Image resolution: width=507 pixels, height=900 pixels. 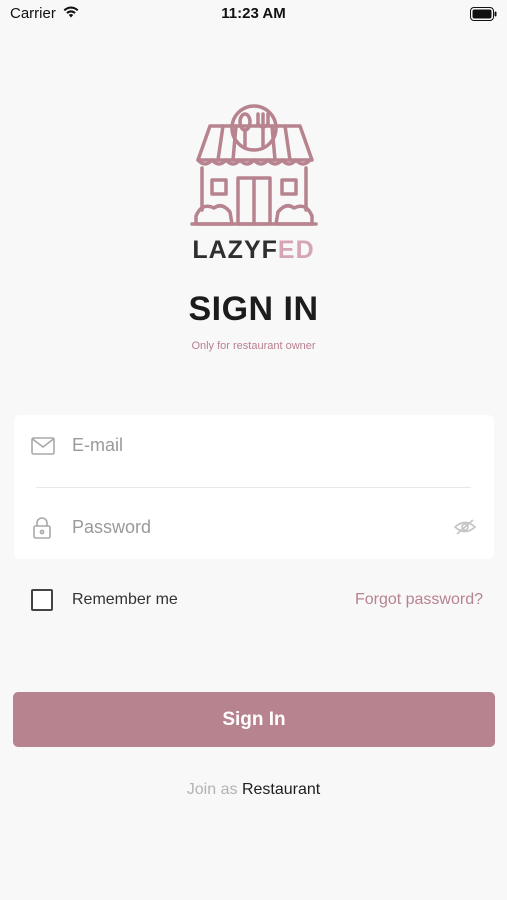 What do you see at coordinates (483, 16) in the screenshot?
I see `battery-icon` at bounding box center [483, 16].